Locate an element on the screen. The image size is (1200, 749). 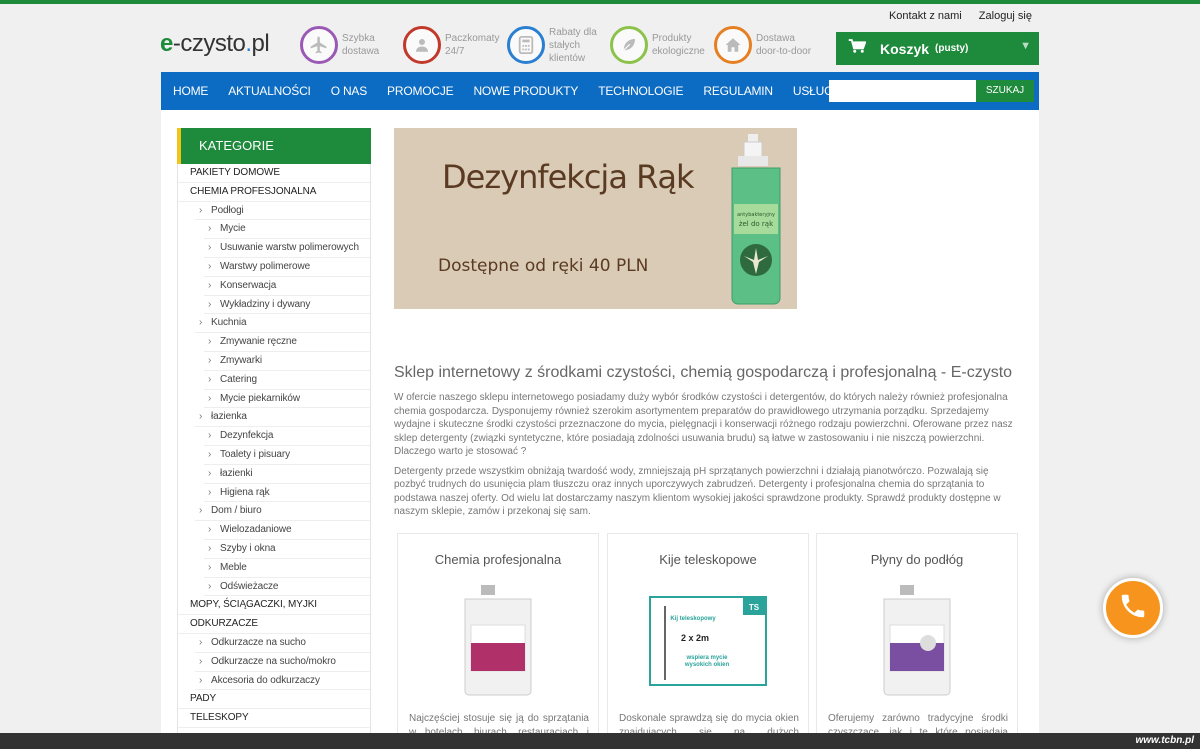
contact-link: Kontakt z nami is located at coordinates (925, 16).